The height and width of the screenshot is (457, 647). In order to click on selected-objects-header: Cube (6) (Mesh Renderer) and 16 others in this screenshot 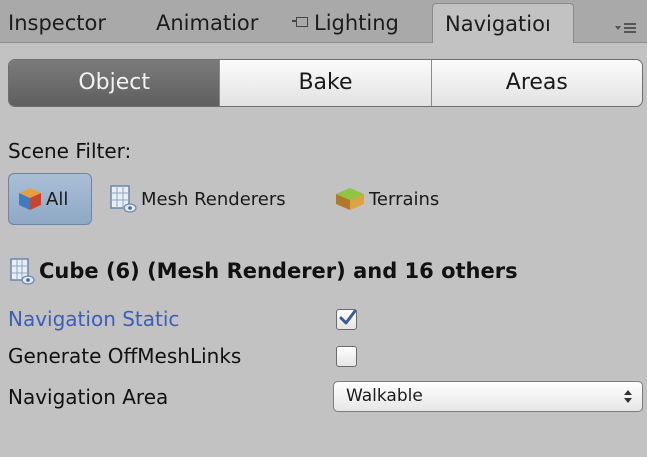, I will do `click(263, 271)`.